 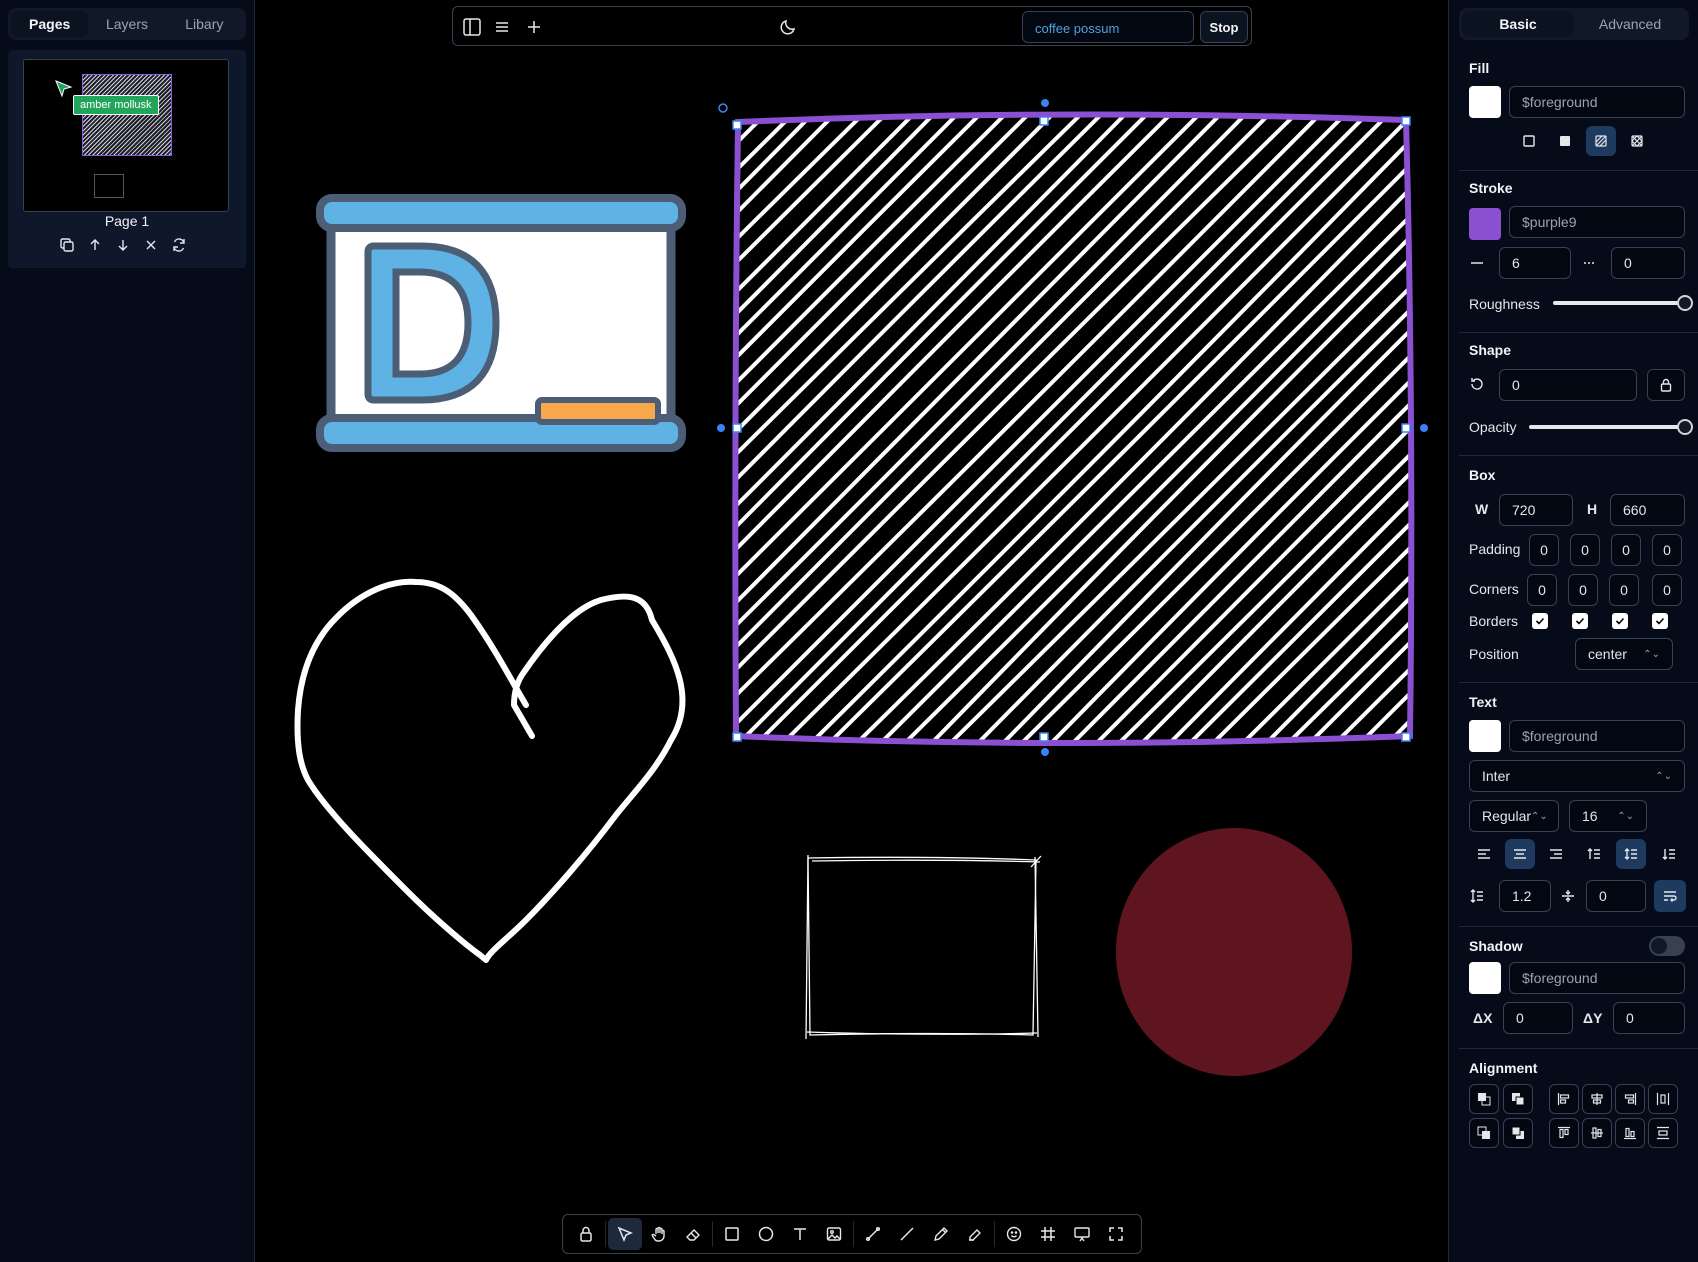 What do you see at coordinates (1564, 1133) in the screenshot?
I see `align-top-edges-icon` at bounding box center [1564, 1133].